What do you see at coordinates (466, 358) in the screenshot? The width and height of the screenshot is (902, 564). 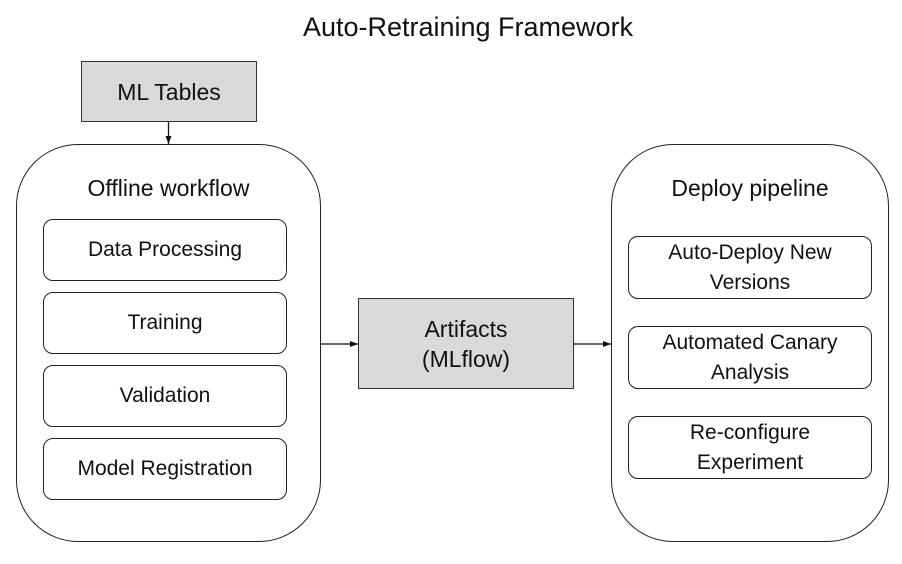 I see `artifacts-label-line2: (MLflow)` at bounding box center [466, 358].